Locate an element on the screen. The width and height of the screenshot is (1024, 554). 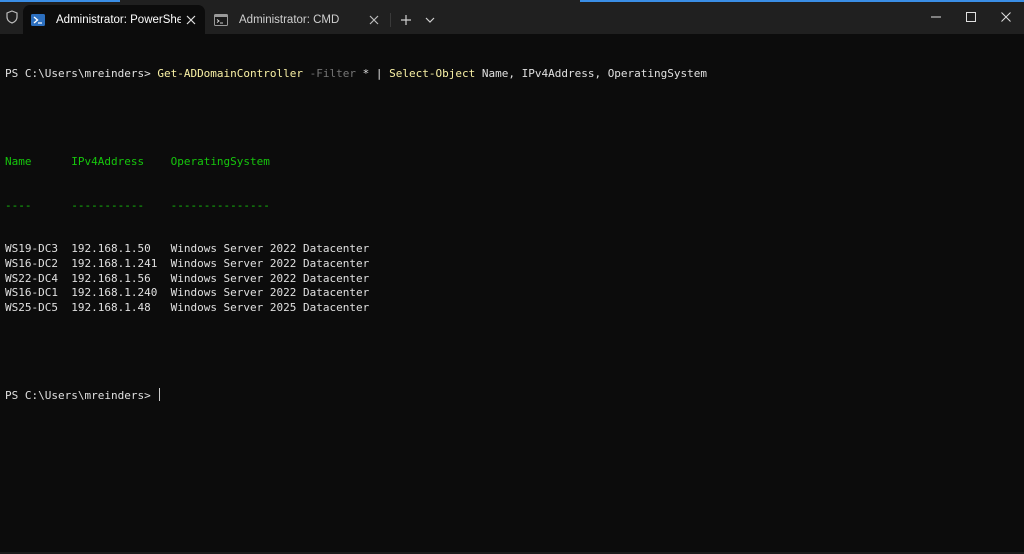
column-underline: ----------- is located at coordinates (121, 205).